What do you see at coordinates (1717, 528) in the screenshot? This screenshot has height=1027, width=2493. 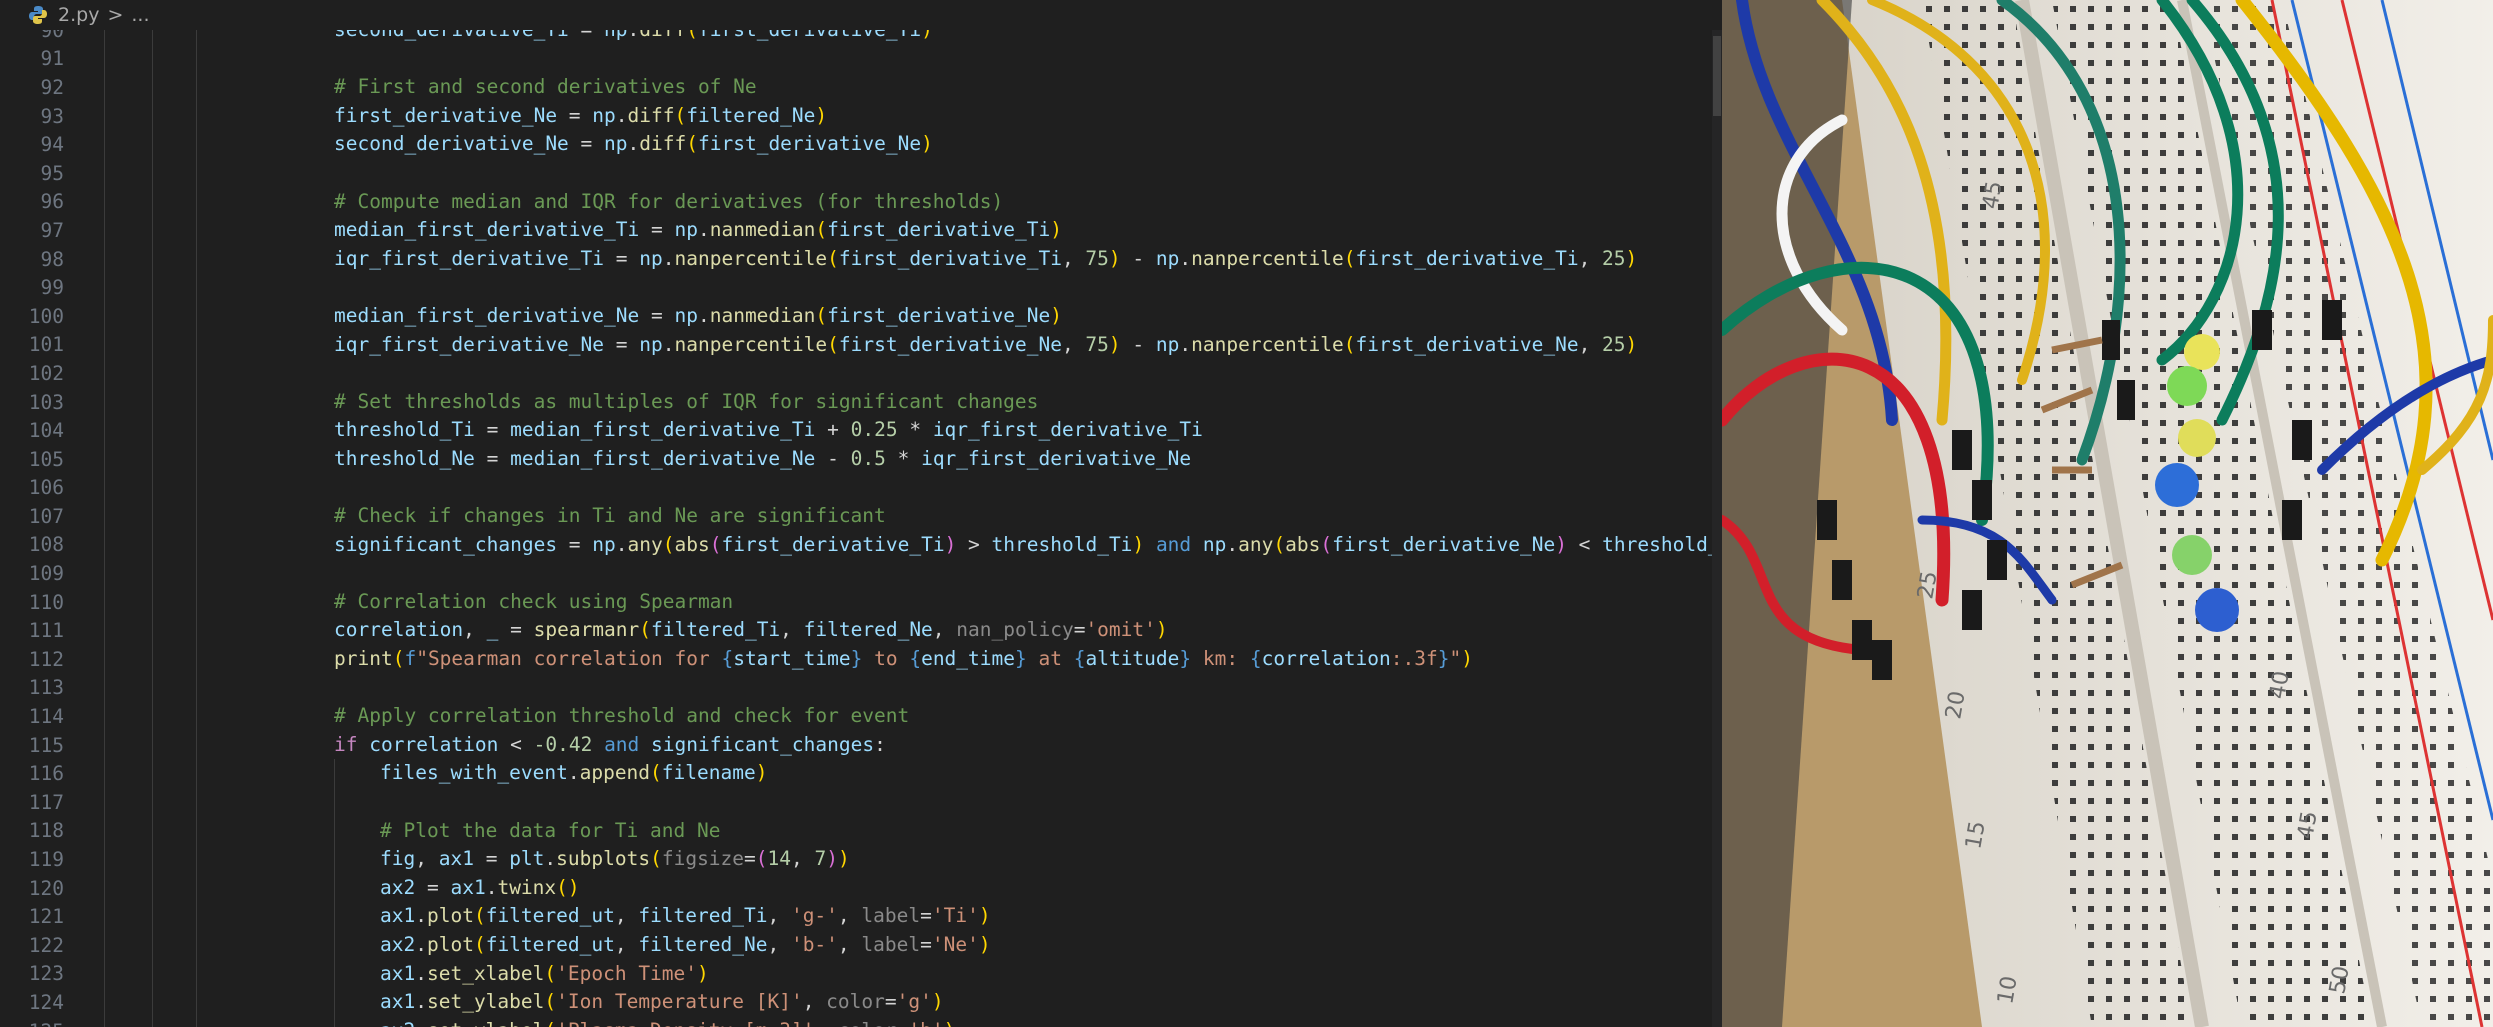 I see `vertical-scrollbar` at bounding box center [1717, 528].